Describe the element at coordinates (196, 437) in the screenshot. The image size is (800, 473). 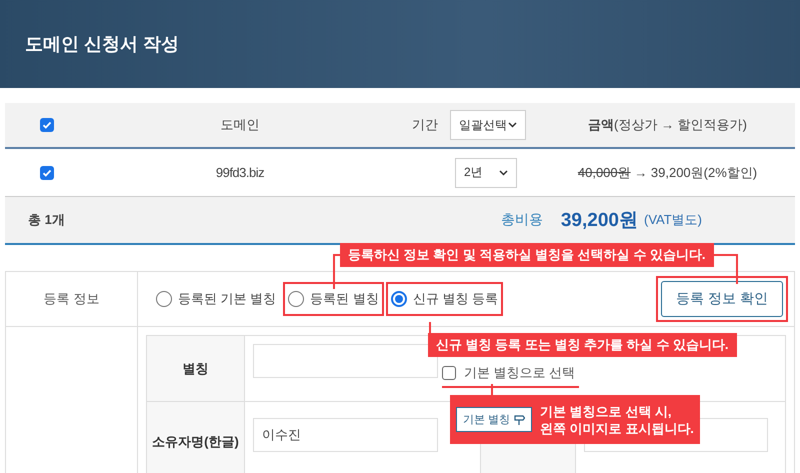
I see `field-label: 소유자명(한글)` at that location.